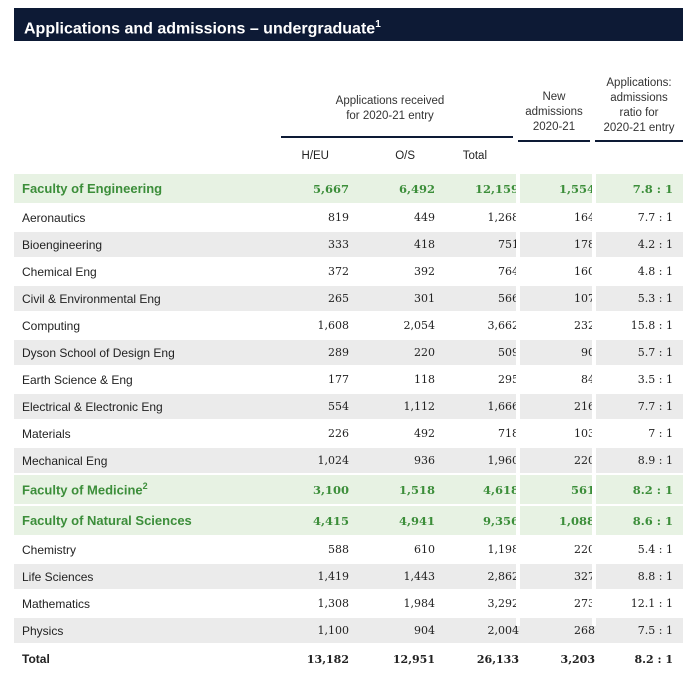 The width and height of the screenshot is (697, 675). What do you see at coordinates (474, 156) in the screenshot?
I see `col-header-total: Total` at bounding box center [474, 156].